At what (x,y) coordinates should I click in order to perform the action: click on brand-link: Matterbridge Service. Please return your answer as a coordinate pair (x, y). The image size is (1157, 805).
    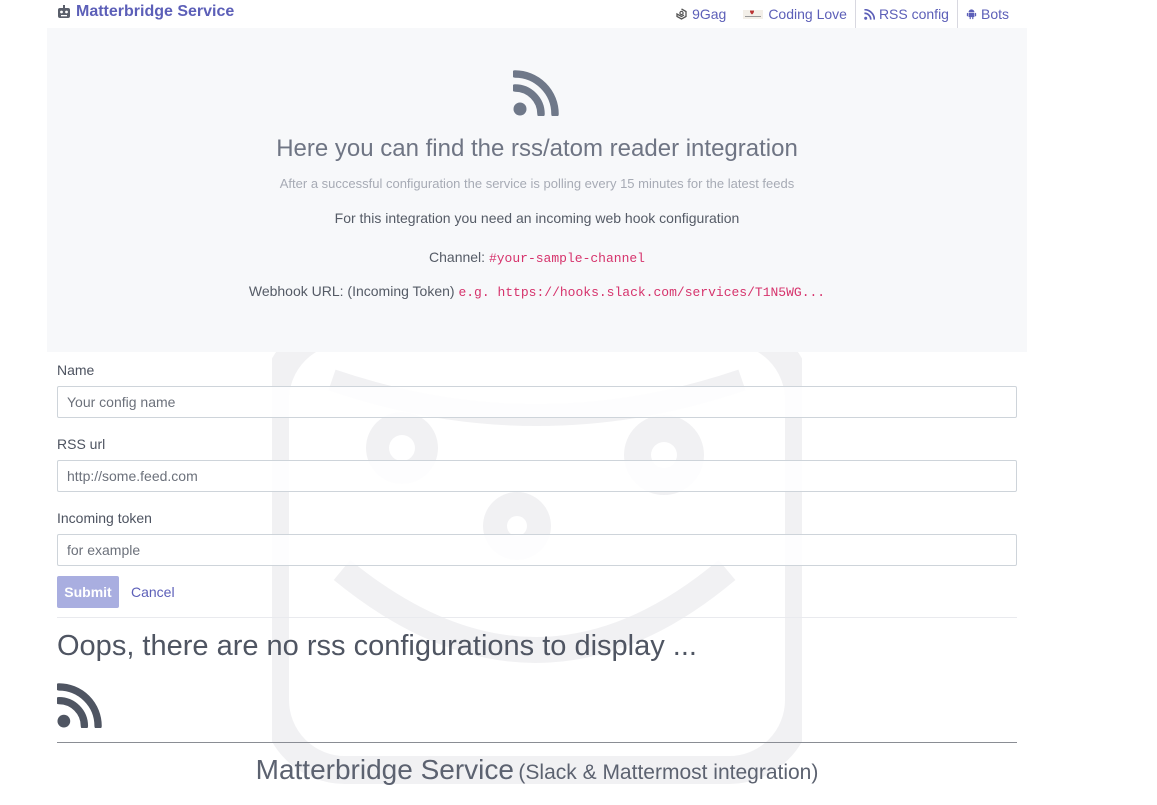
    Looking at the image, I should click on (145, 12).